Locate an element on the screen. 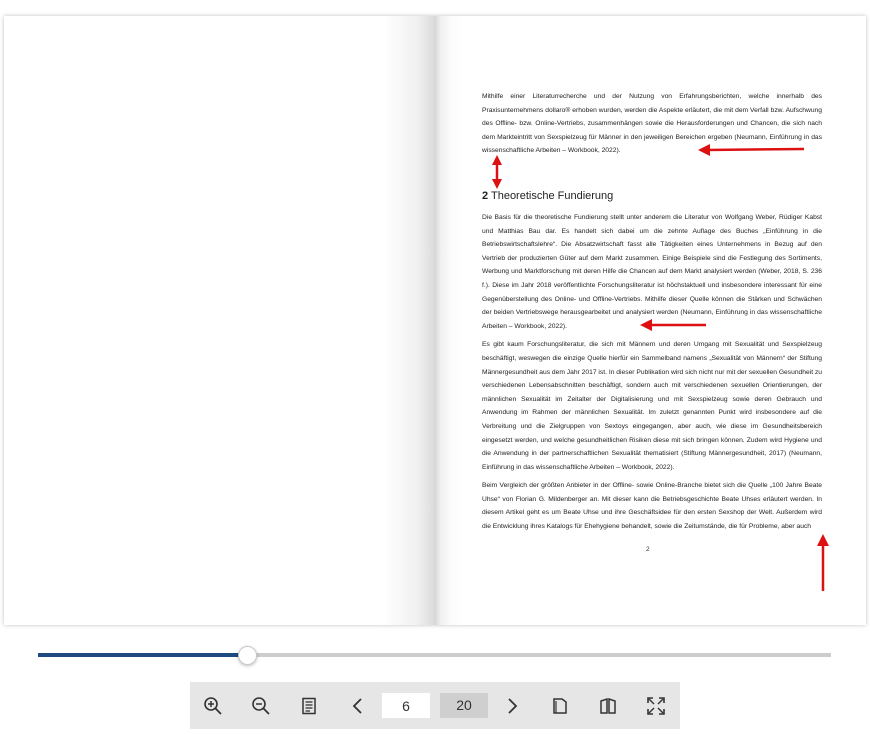  table-of-contents-icon is located at coordinates (309, 706).